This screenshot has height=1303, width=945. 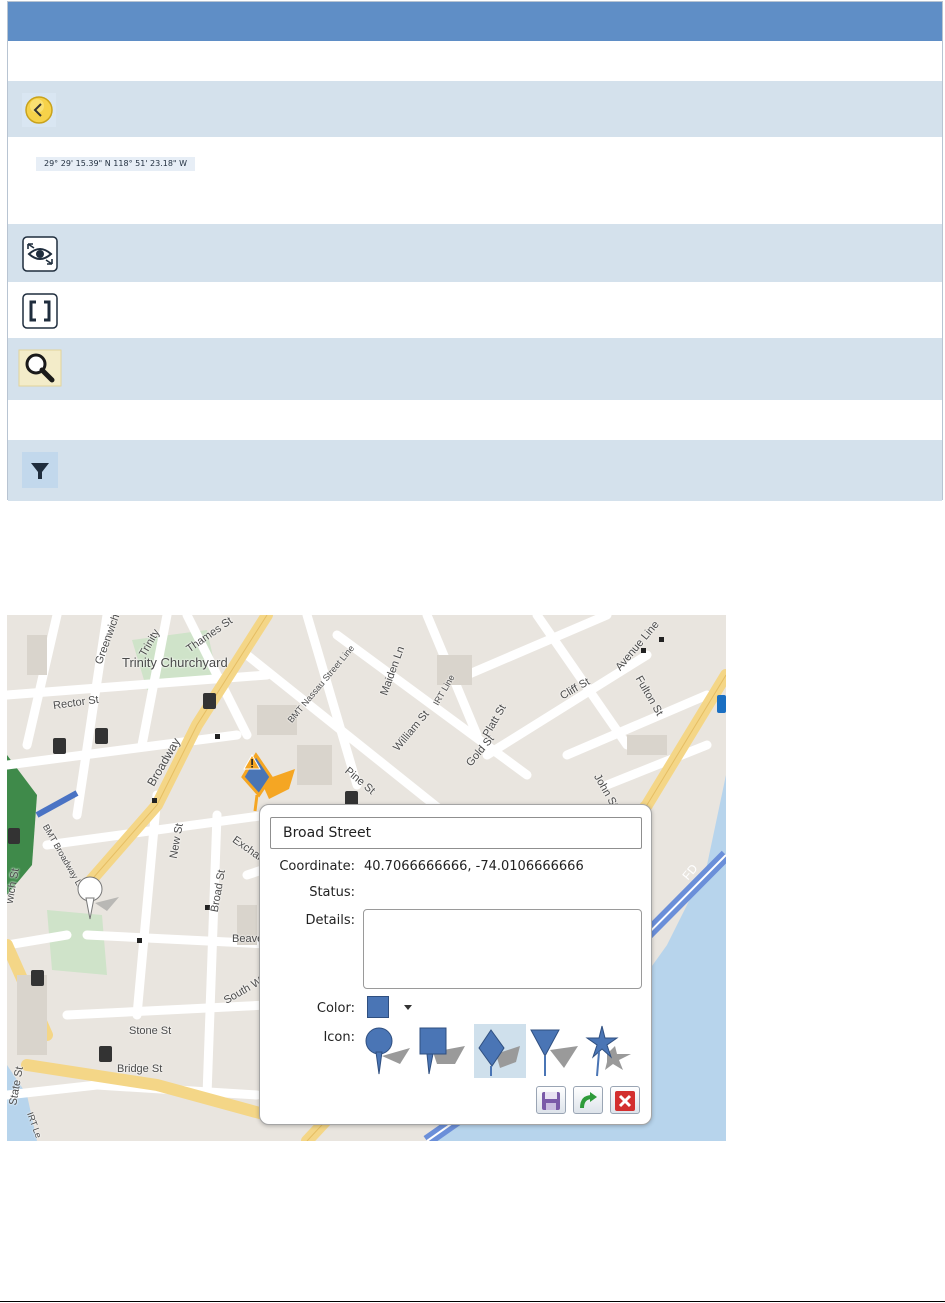 What do you see at coordinates (335, 1008) in the screenshot?
I see `color-label: Color:` at bounding box center [335, 1008].